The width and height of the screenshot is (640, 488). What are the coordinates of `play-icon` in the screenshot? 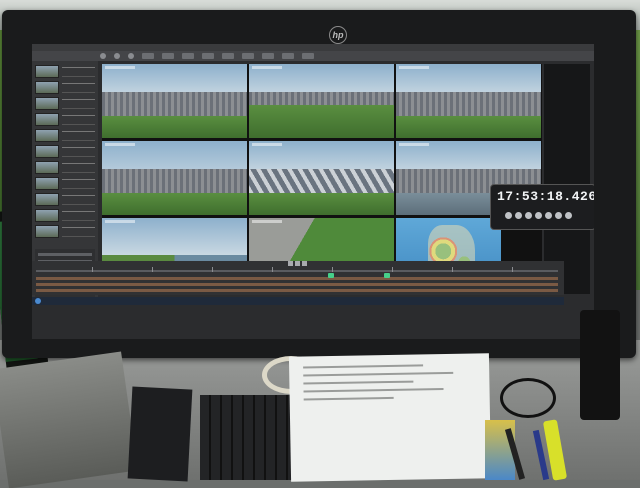 It's located at (297, 263).